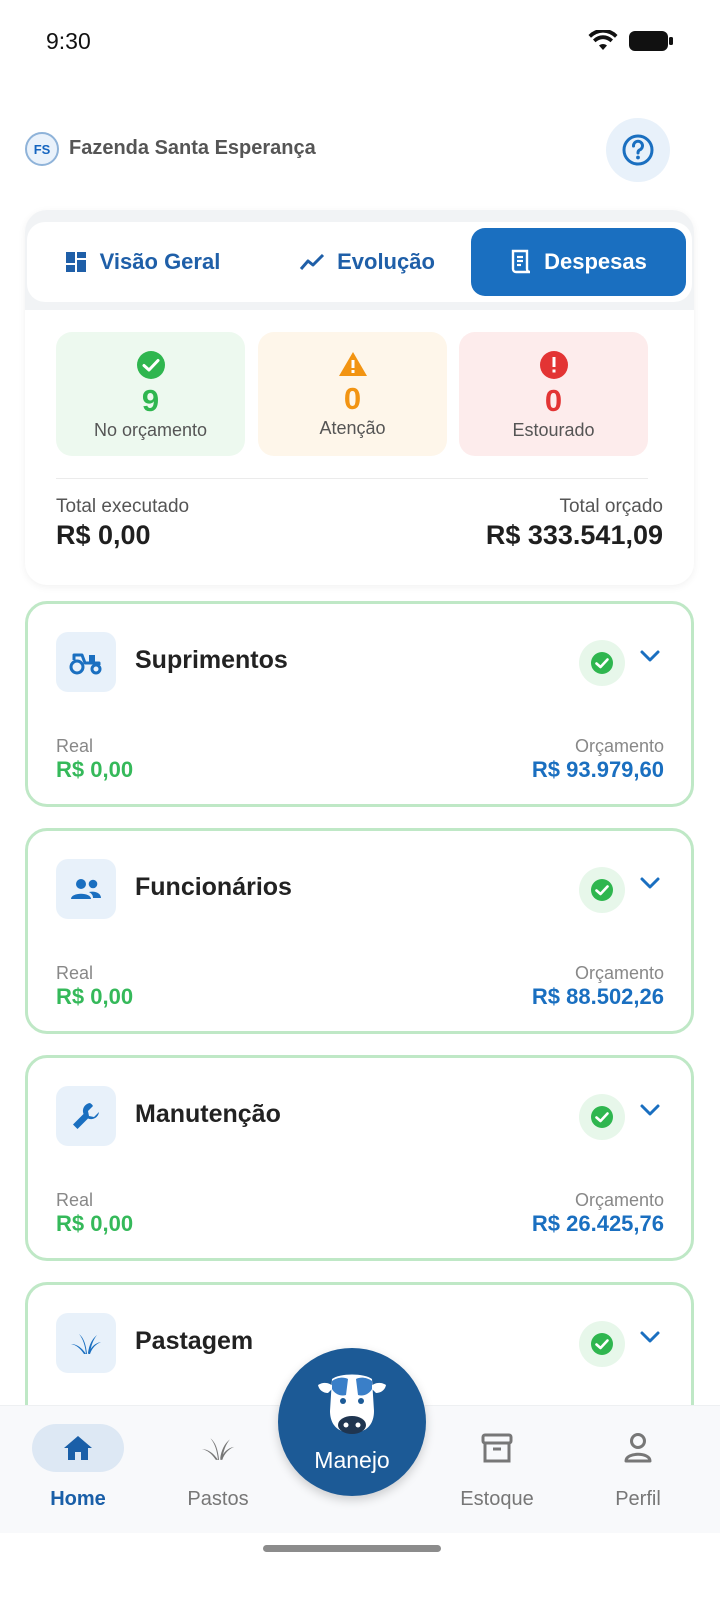 This screenshot has width=720, height=1606. I want to click on nav-home-pill, so click(78, 1448).